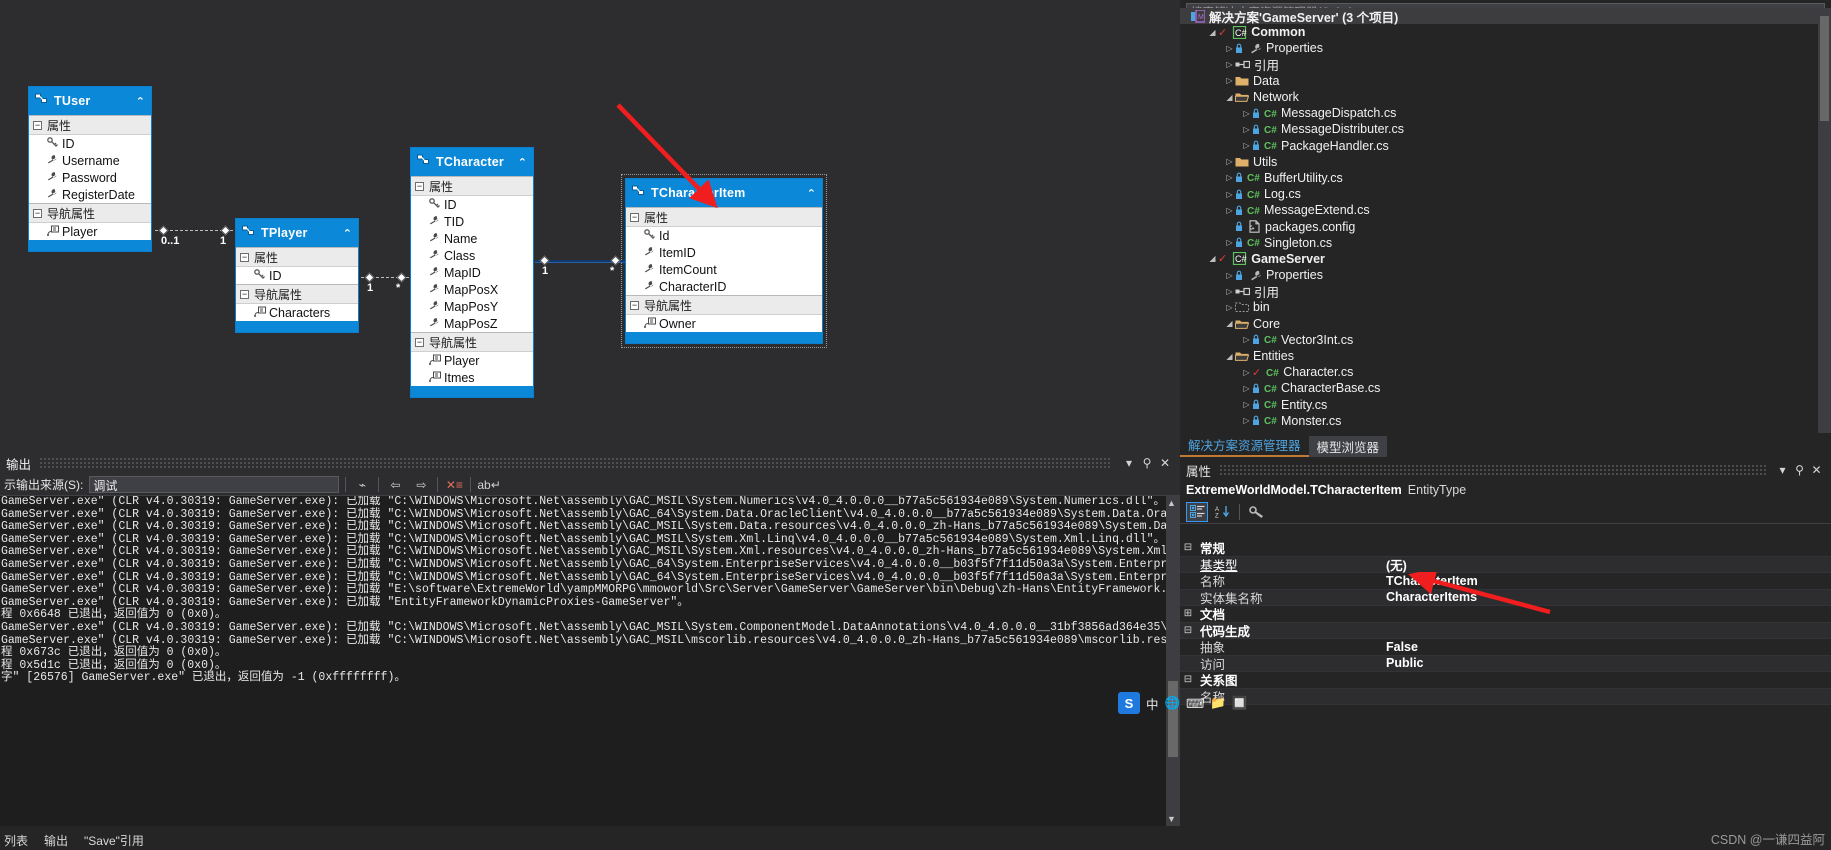 The height and width of the screenshot is (850, 1831). I want to click on tree-node-bufferutility-cs: ▷ C# BufferUtility.cs, so click(1505, 178).